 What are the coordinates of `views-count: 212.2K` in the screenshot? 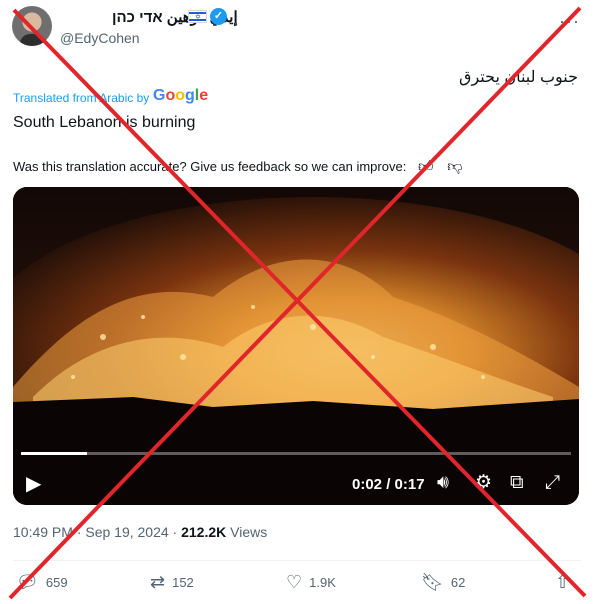 It's located at (204, 532).